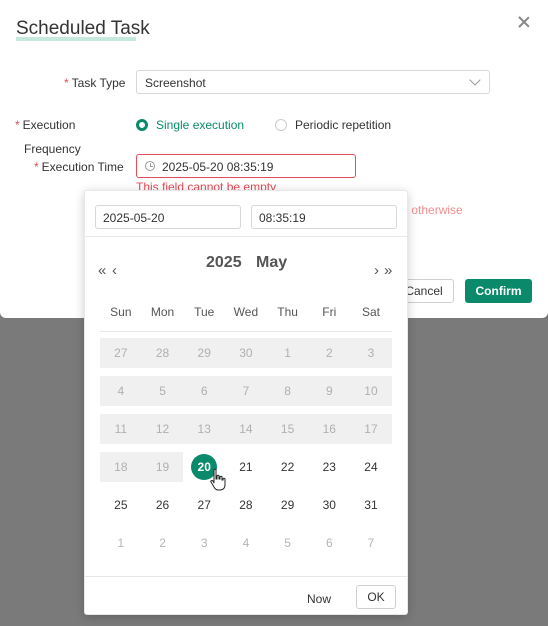 The width and height of the screenshot is (548, 626). Describe the element at coordinates (121, 353) in the screenshot. I see `calendar-day-number: 27` at that location.